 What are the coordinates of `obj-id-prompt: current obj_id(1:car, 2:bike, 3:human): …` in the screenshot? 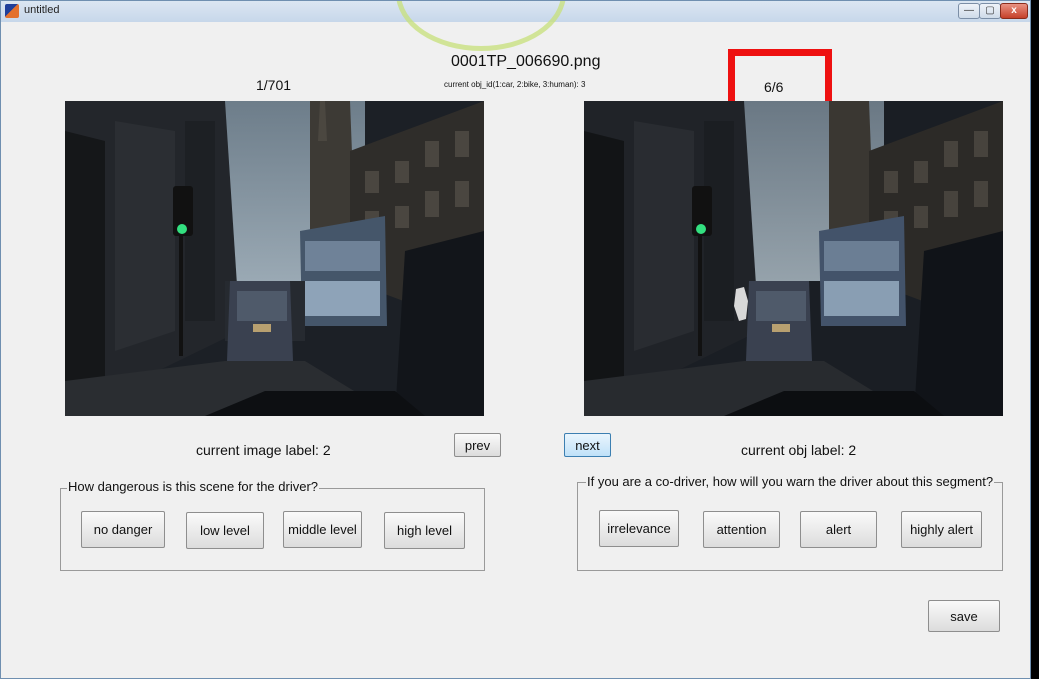 It's located at (515, 84).